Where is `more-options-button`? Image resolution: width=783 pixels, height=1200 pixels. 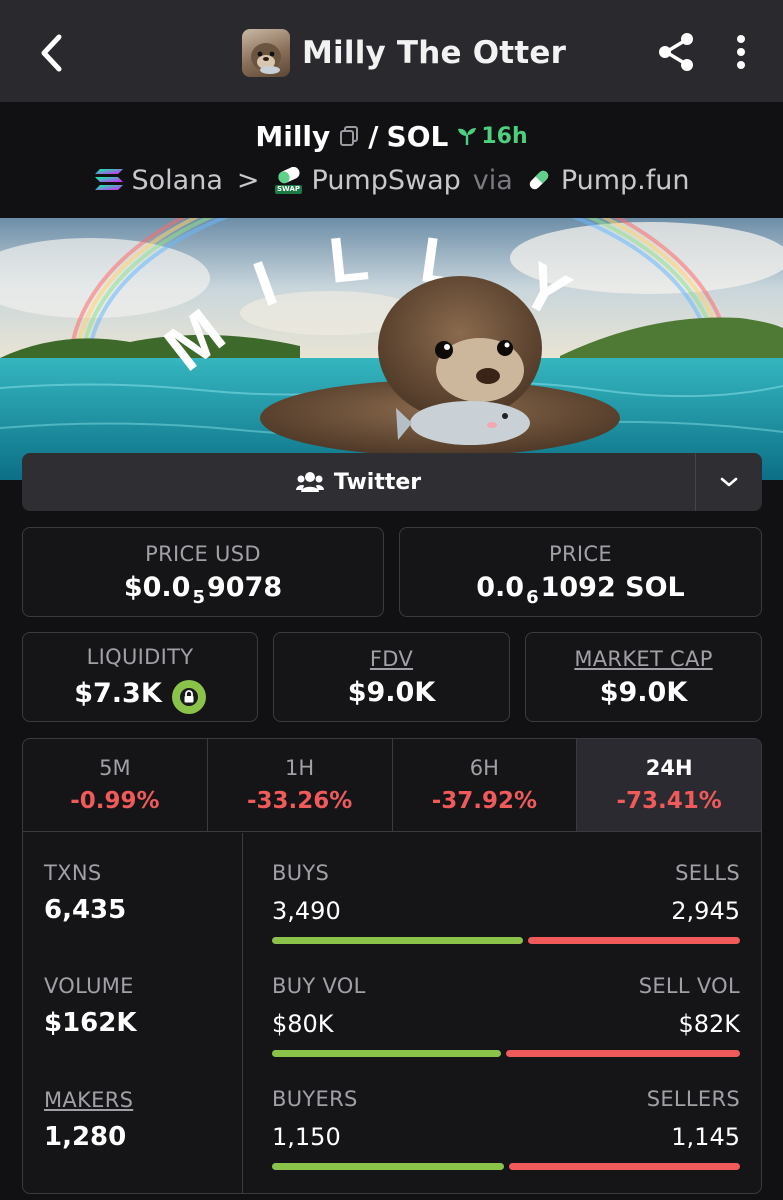
more-options-button is located at coordinates (741, 52).